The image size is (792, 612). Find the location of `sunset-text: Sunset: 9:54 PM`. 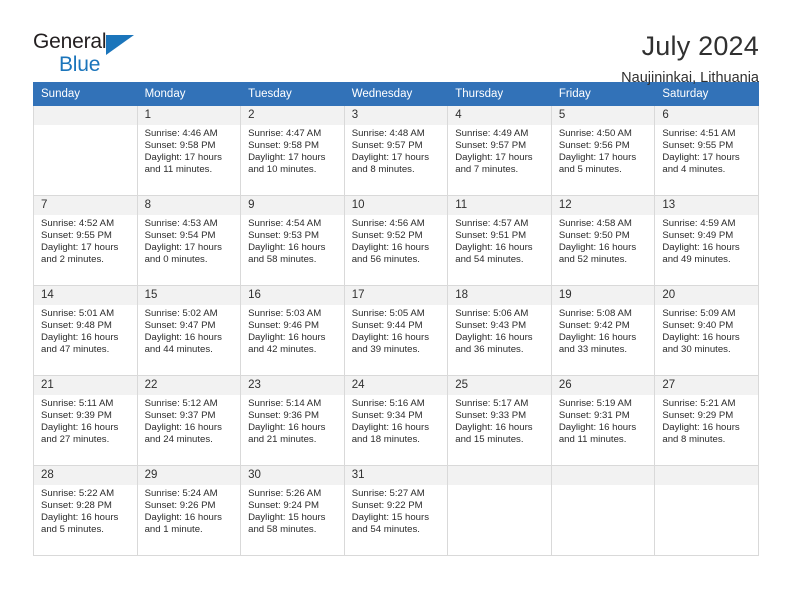

sunset-text: Sunset: 9:54 PM is located at coordinates (180, 236).